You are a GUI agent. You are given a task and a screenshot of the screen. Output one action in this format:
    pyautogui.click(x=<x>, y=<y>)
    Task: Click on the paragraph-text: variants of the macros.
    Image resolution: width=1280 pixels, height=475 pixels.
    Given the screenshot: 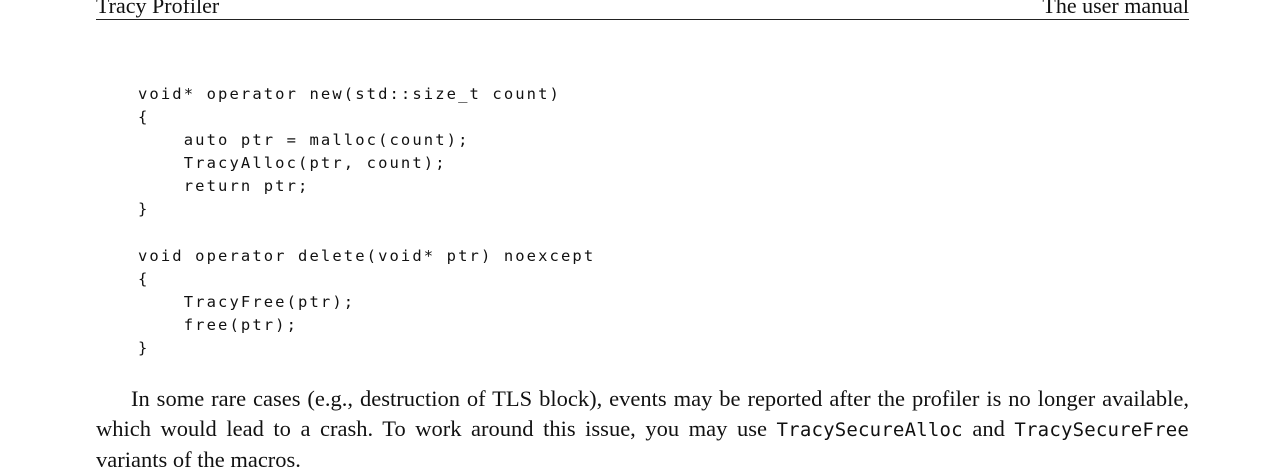 What is the action you would take?
    pyautogui.click(x=198, y=460)
    